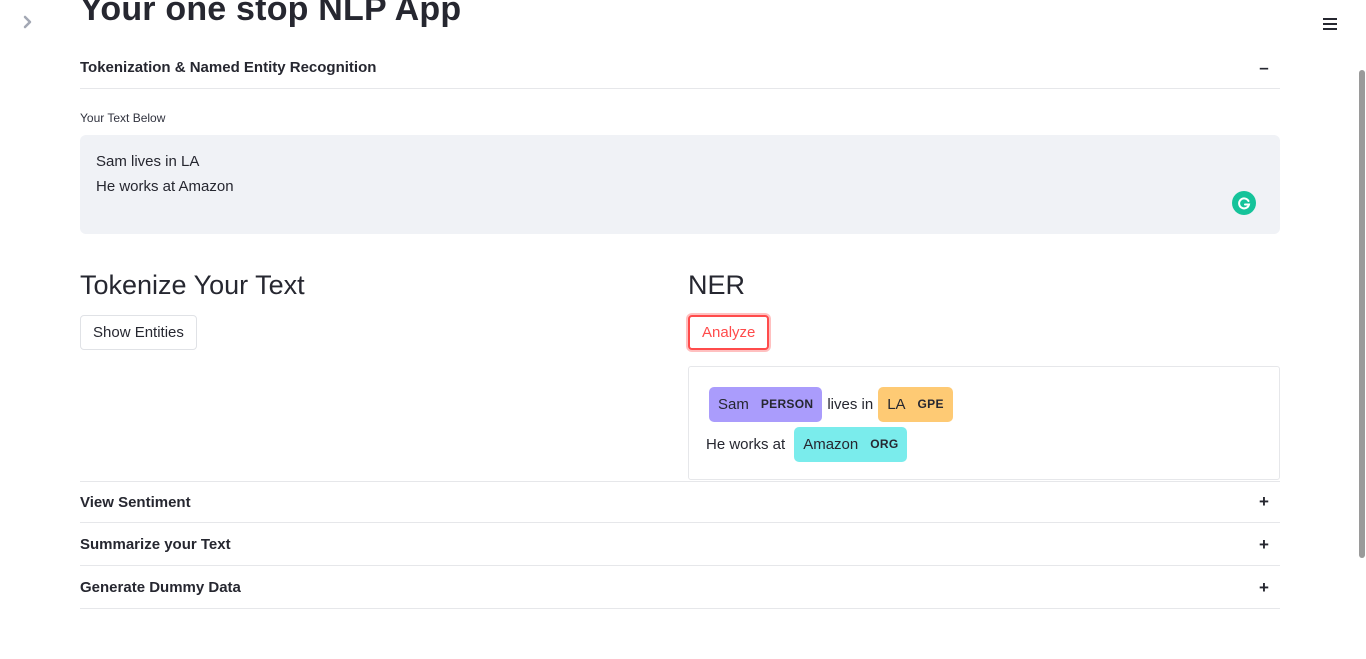 The width and height of the screenshot is (1366, 659). What do you see at coordinates (884, 444) in the screenshot?
I see `entity-label: ORG` at bounding box center [884, 444].